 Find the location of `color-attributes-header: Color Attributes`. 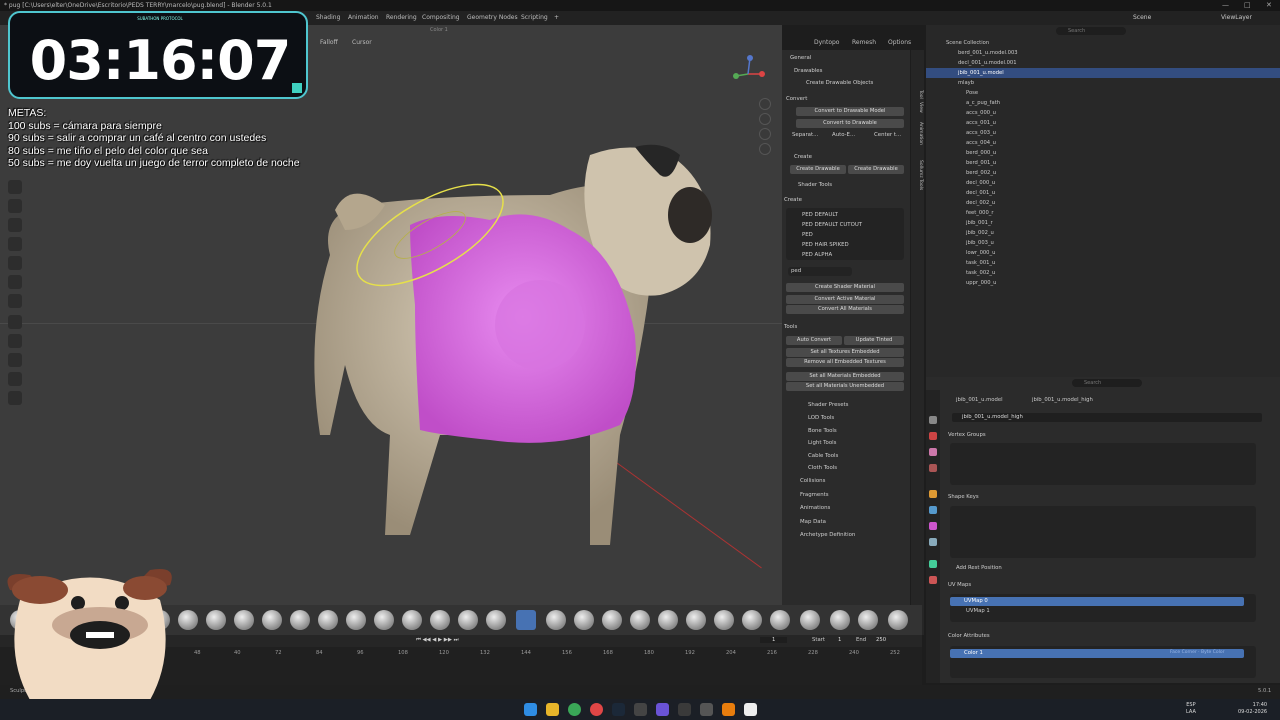

color-attributes-header: Color Attributes is located at coordinates (969, 636).